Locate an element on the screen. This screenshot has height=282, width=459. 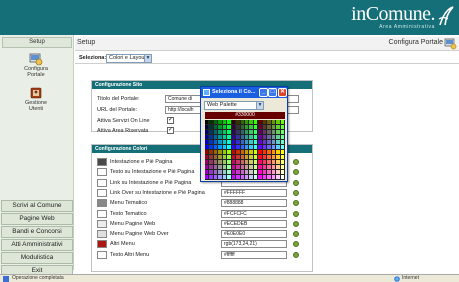
portal-url-field-tail is located at coordinates (293, 110).